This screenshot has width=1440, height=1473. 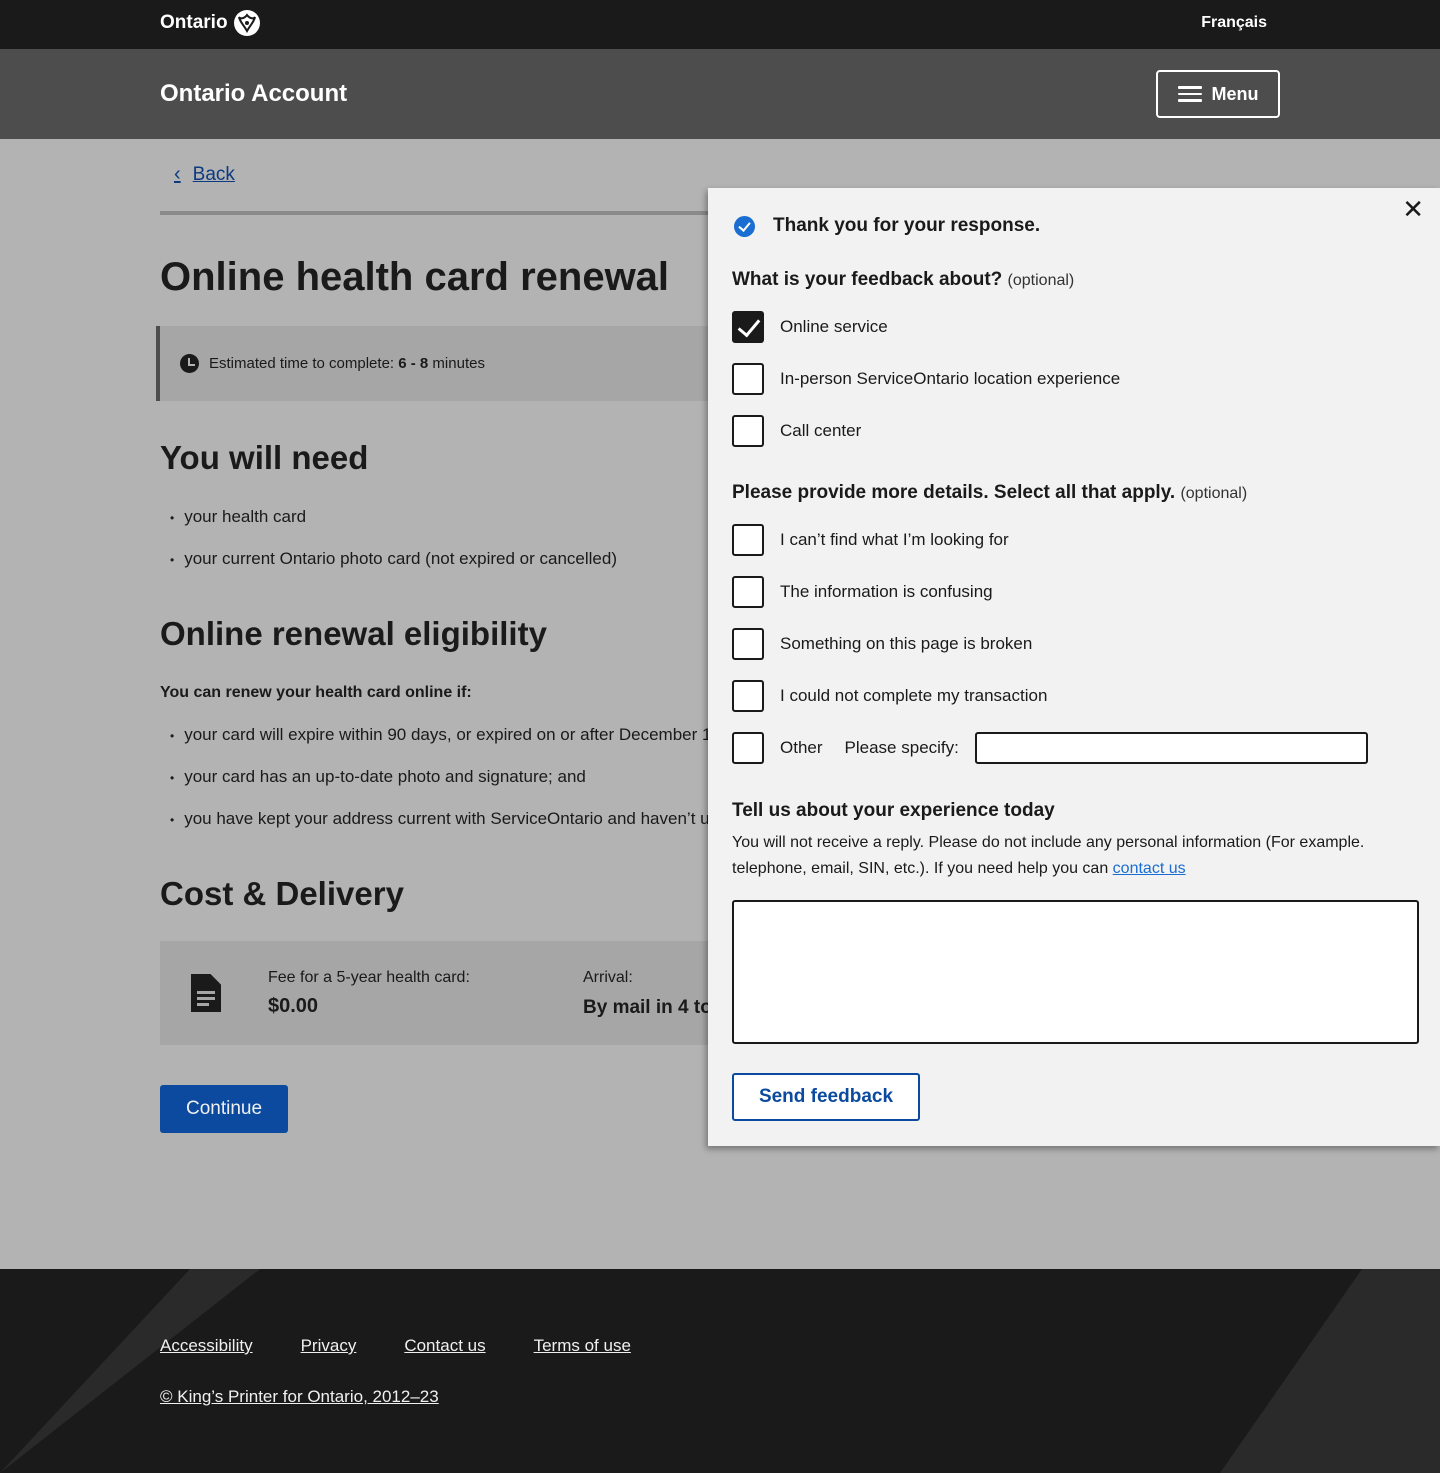 I want to click on footer-link-privacy: Privacy, so click(x=329, y=1346).